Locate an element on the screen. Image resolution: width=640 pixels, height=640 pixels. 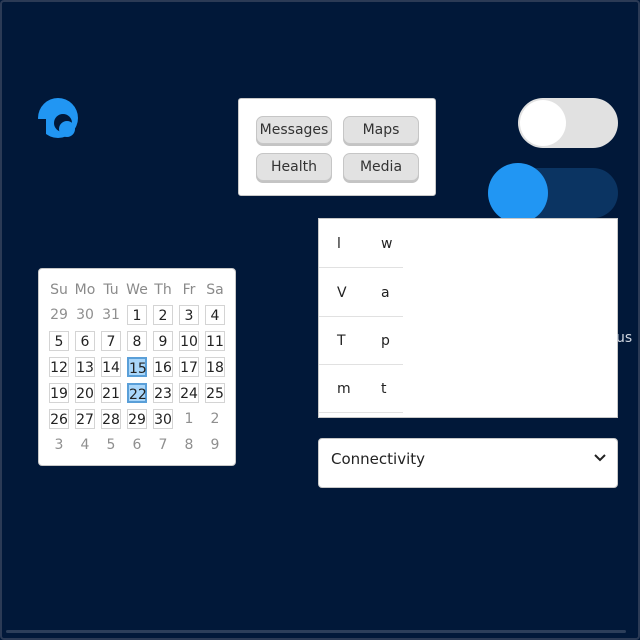
calendar-day: 18 is located at coordinates (215, 367).